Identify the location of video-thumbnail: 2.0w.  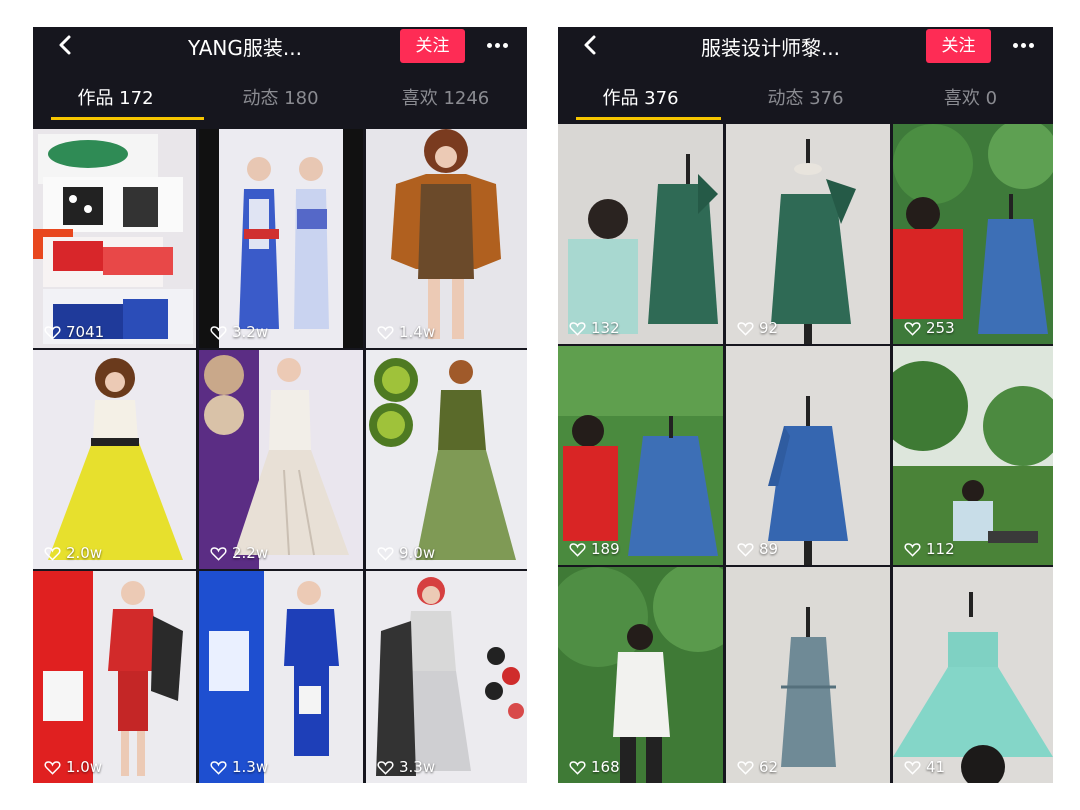
(114, 459).